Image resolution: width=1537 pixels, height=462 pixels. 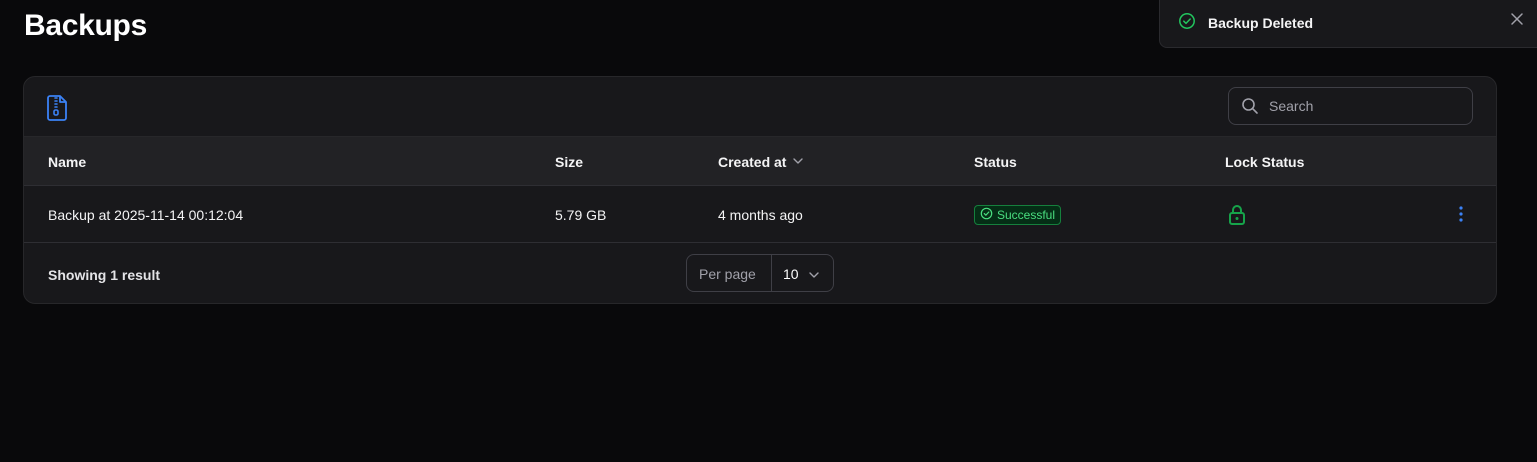 What do you see at coordinates (995, 162) in the screenshot?
I see `column-header-status: Status` at bounding box center [995, 162].